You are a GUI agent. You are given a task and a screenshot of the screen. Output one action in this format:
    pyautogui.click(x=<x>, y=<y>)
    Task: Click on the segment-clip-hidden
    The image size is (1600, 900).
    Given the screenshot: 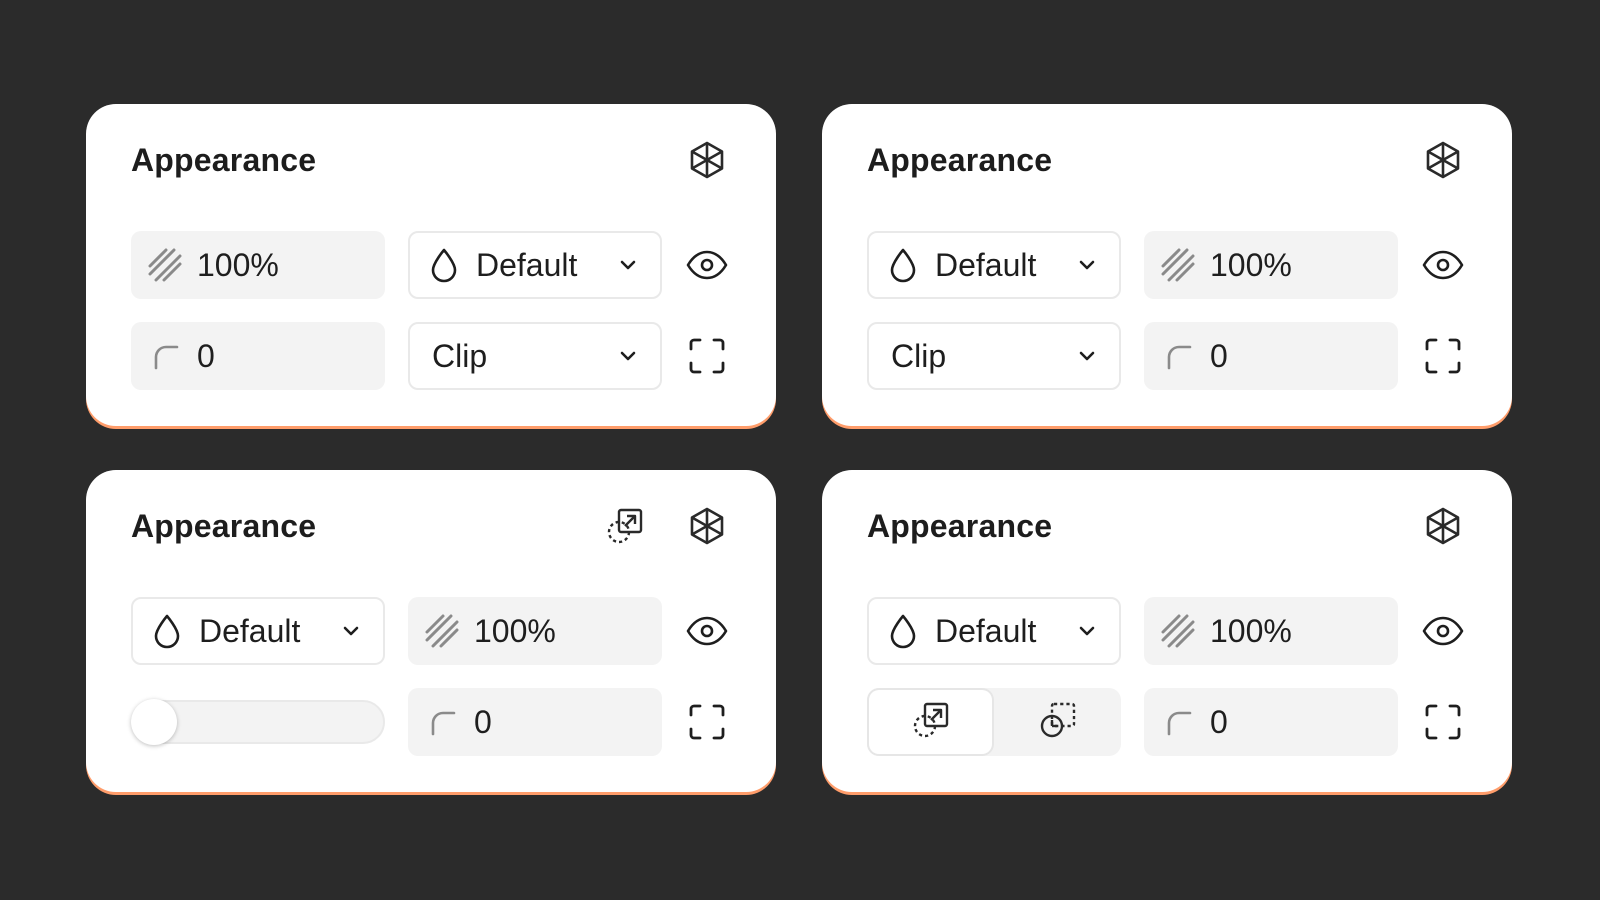 What is the action you would take?
    pyautogui.click(x=1057, y=722)
    